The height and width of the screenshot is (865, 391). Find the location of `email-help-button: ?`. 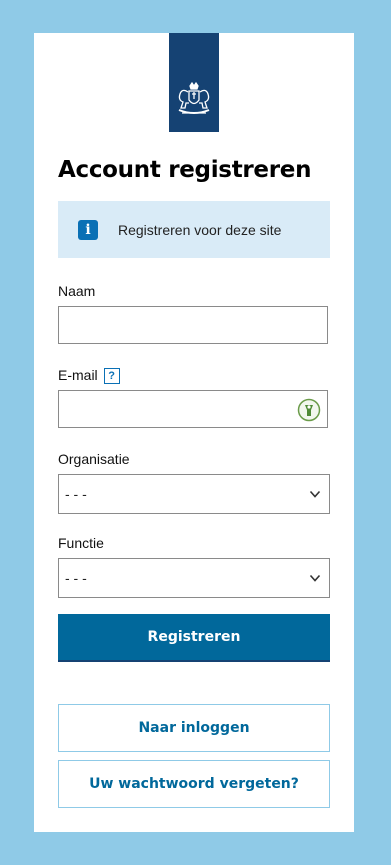

email-help-button: ? is located at coordinates (111, 376).